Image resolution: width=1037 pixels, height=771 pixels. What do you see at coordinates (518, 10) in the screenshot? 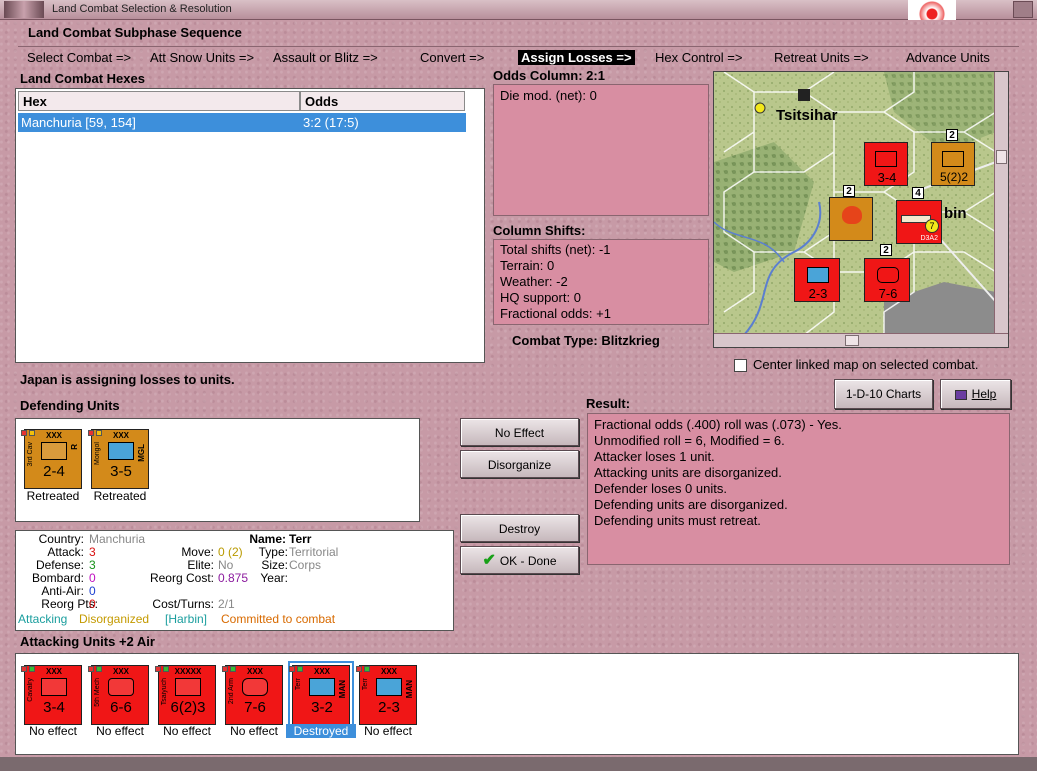
I see `title-bar: Land Combat Selection & Resolution` at bounding box center [518, 10].